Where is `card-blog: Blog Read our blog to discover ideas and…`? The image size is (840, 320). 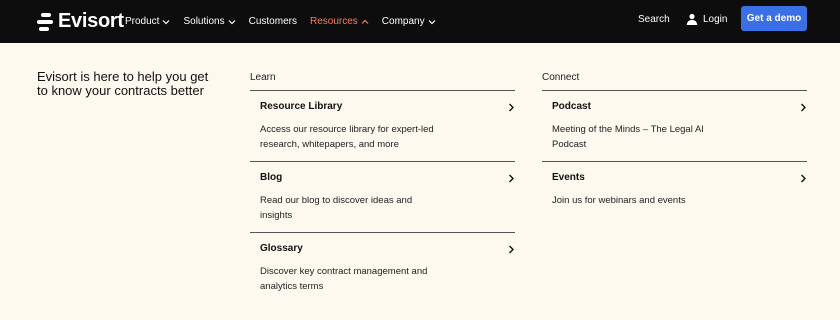
card-blog: Blog Read our blog to discover ideas and… is located at coordinates (382, 196).